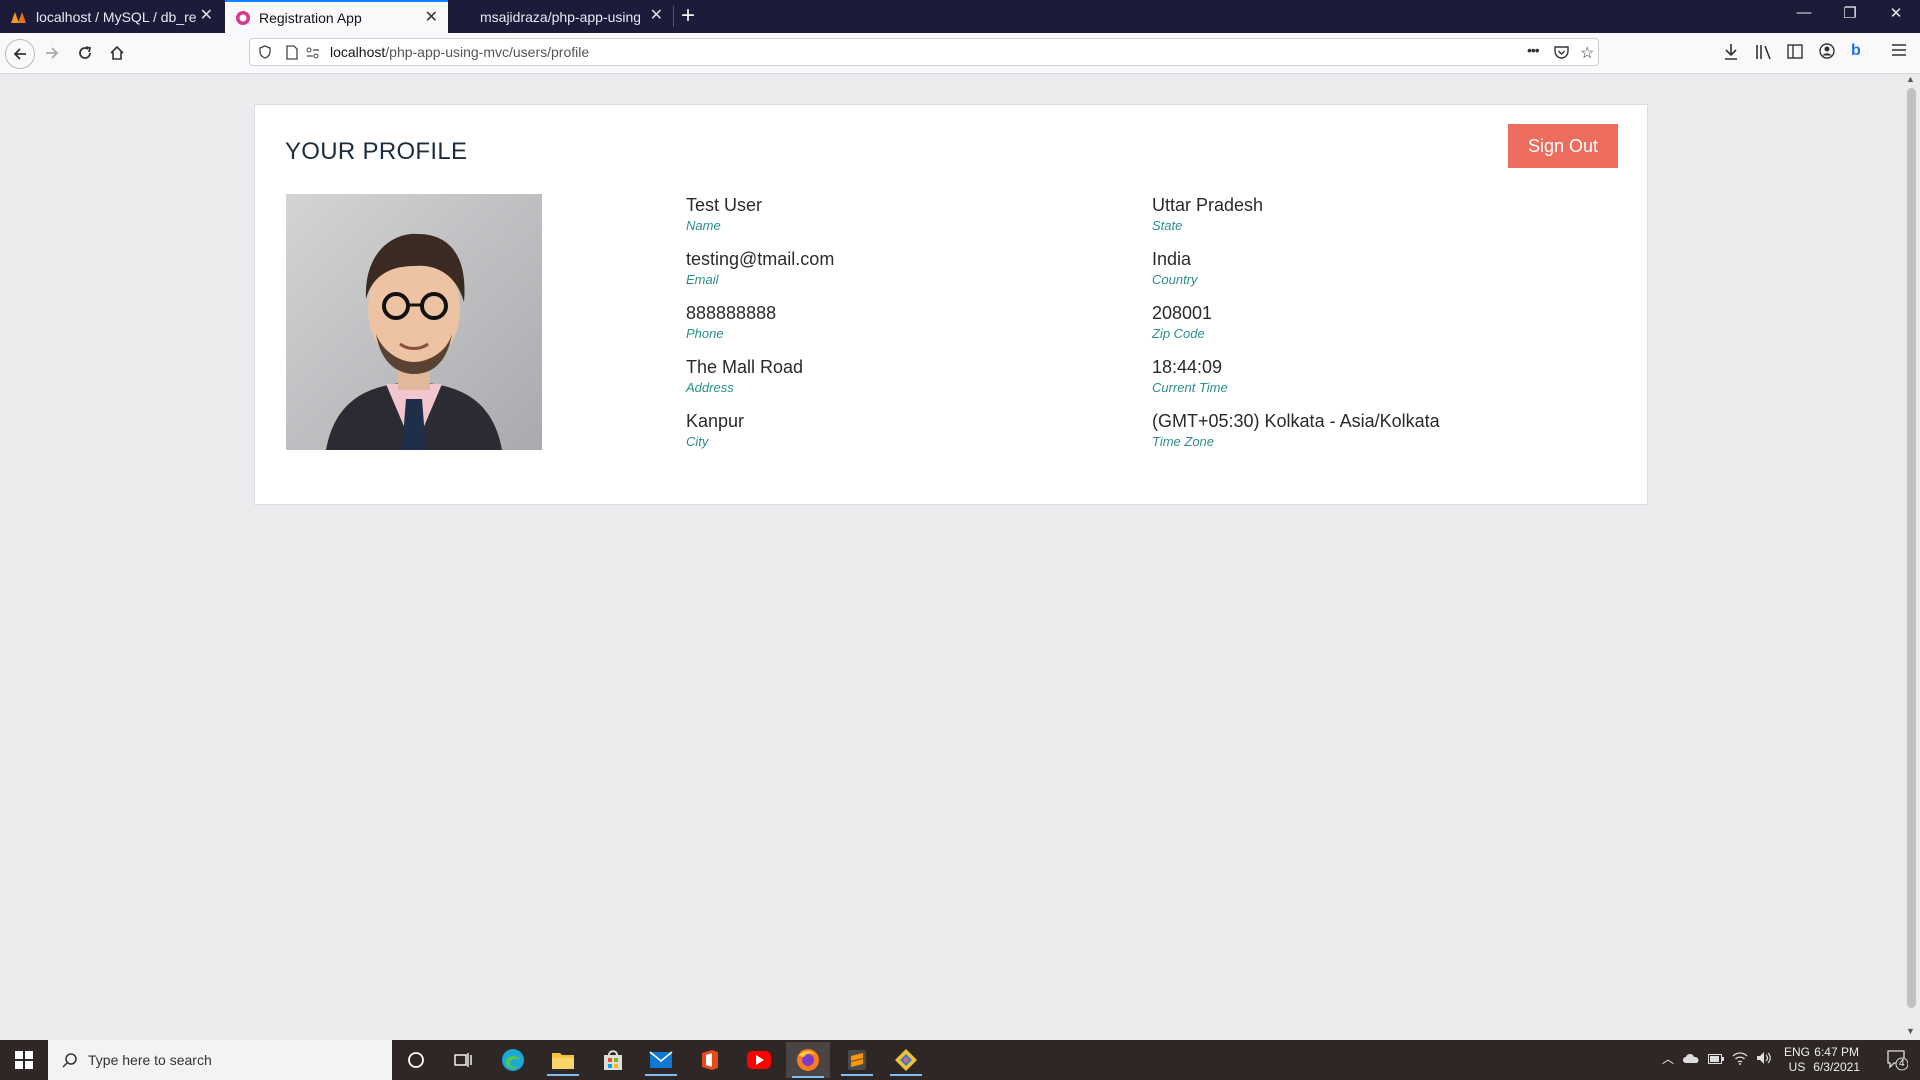 This screenshot has height=1080, width=1920. I want to click on field-value: India, so click(1172, 259).